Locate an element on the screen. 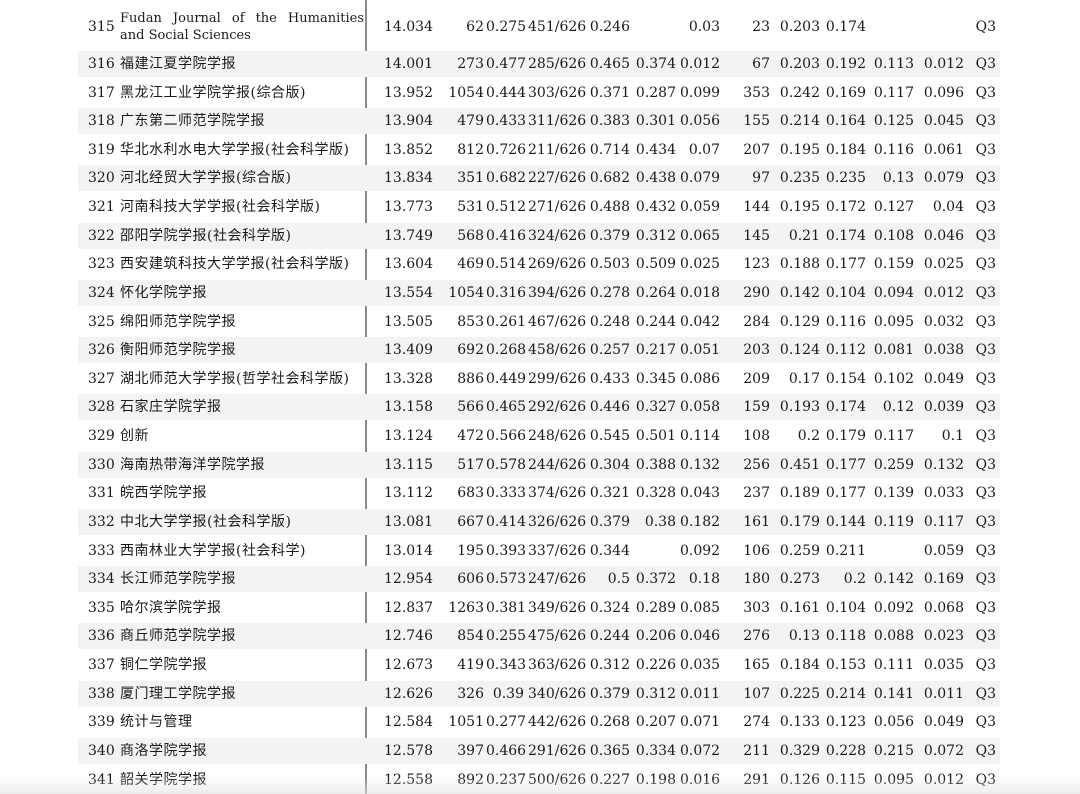 This screenshot has width=1080, height=794. value-cell: 0.682 is located at coordinates (609, 178).